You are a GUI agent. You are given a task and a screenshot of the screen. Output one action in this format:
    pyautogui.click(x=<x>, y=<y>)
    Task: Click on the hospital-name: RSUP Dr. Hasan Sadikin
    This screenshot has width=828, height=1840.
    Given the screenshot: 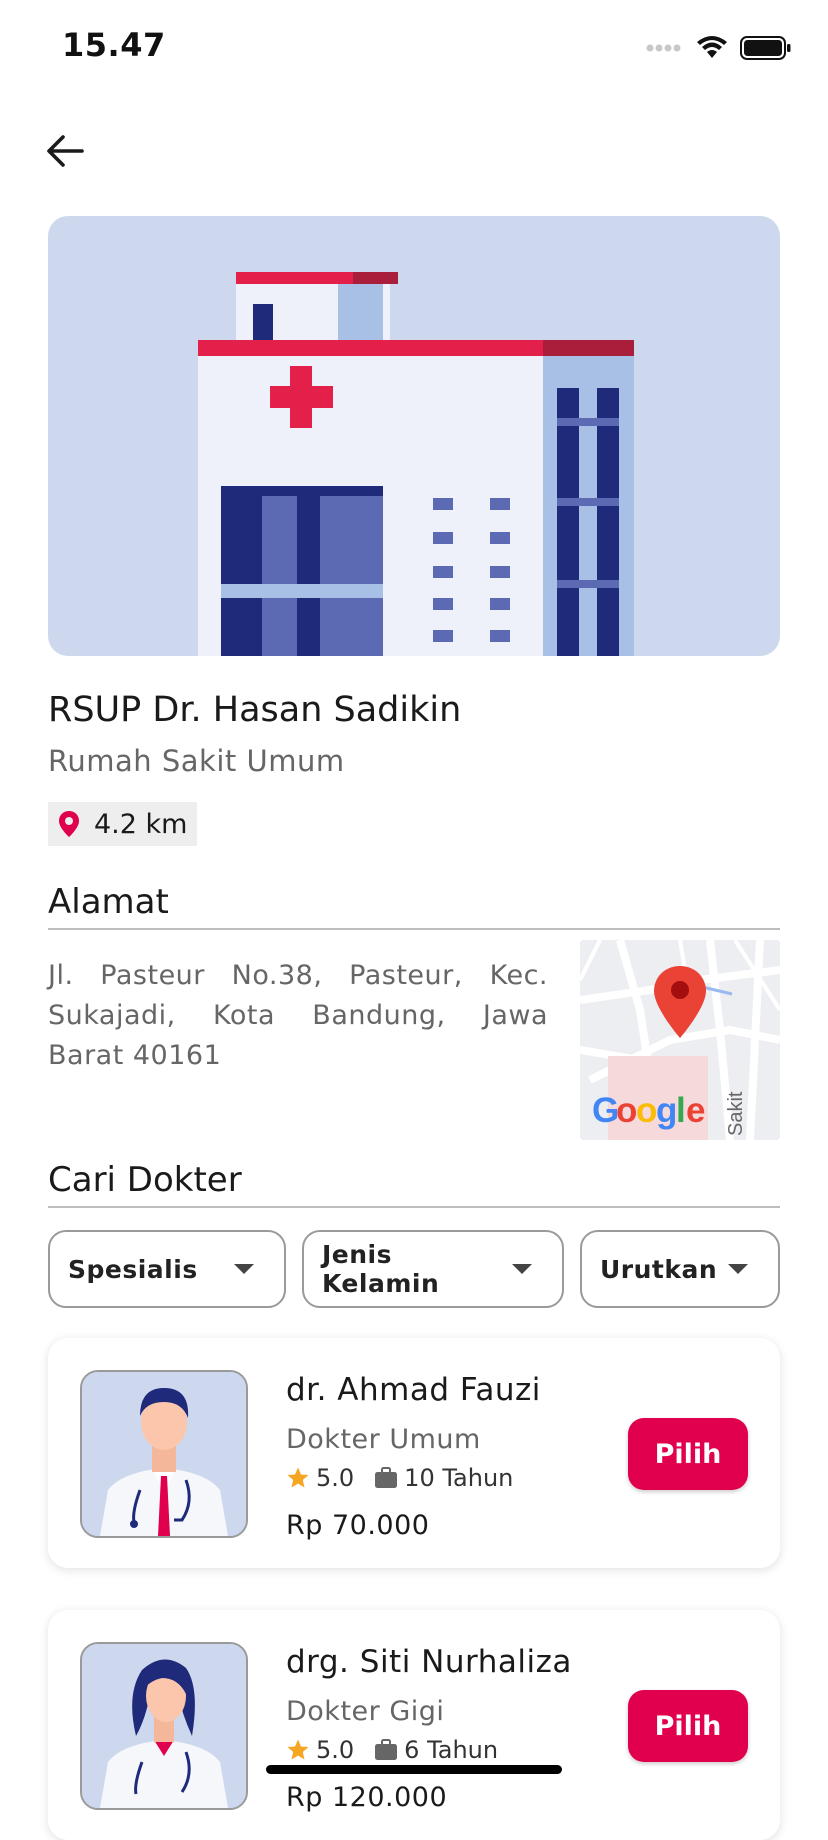 What is the action you would take?
    pyautogui.click(x=255, y=710)
    